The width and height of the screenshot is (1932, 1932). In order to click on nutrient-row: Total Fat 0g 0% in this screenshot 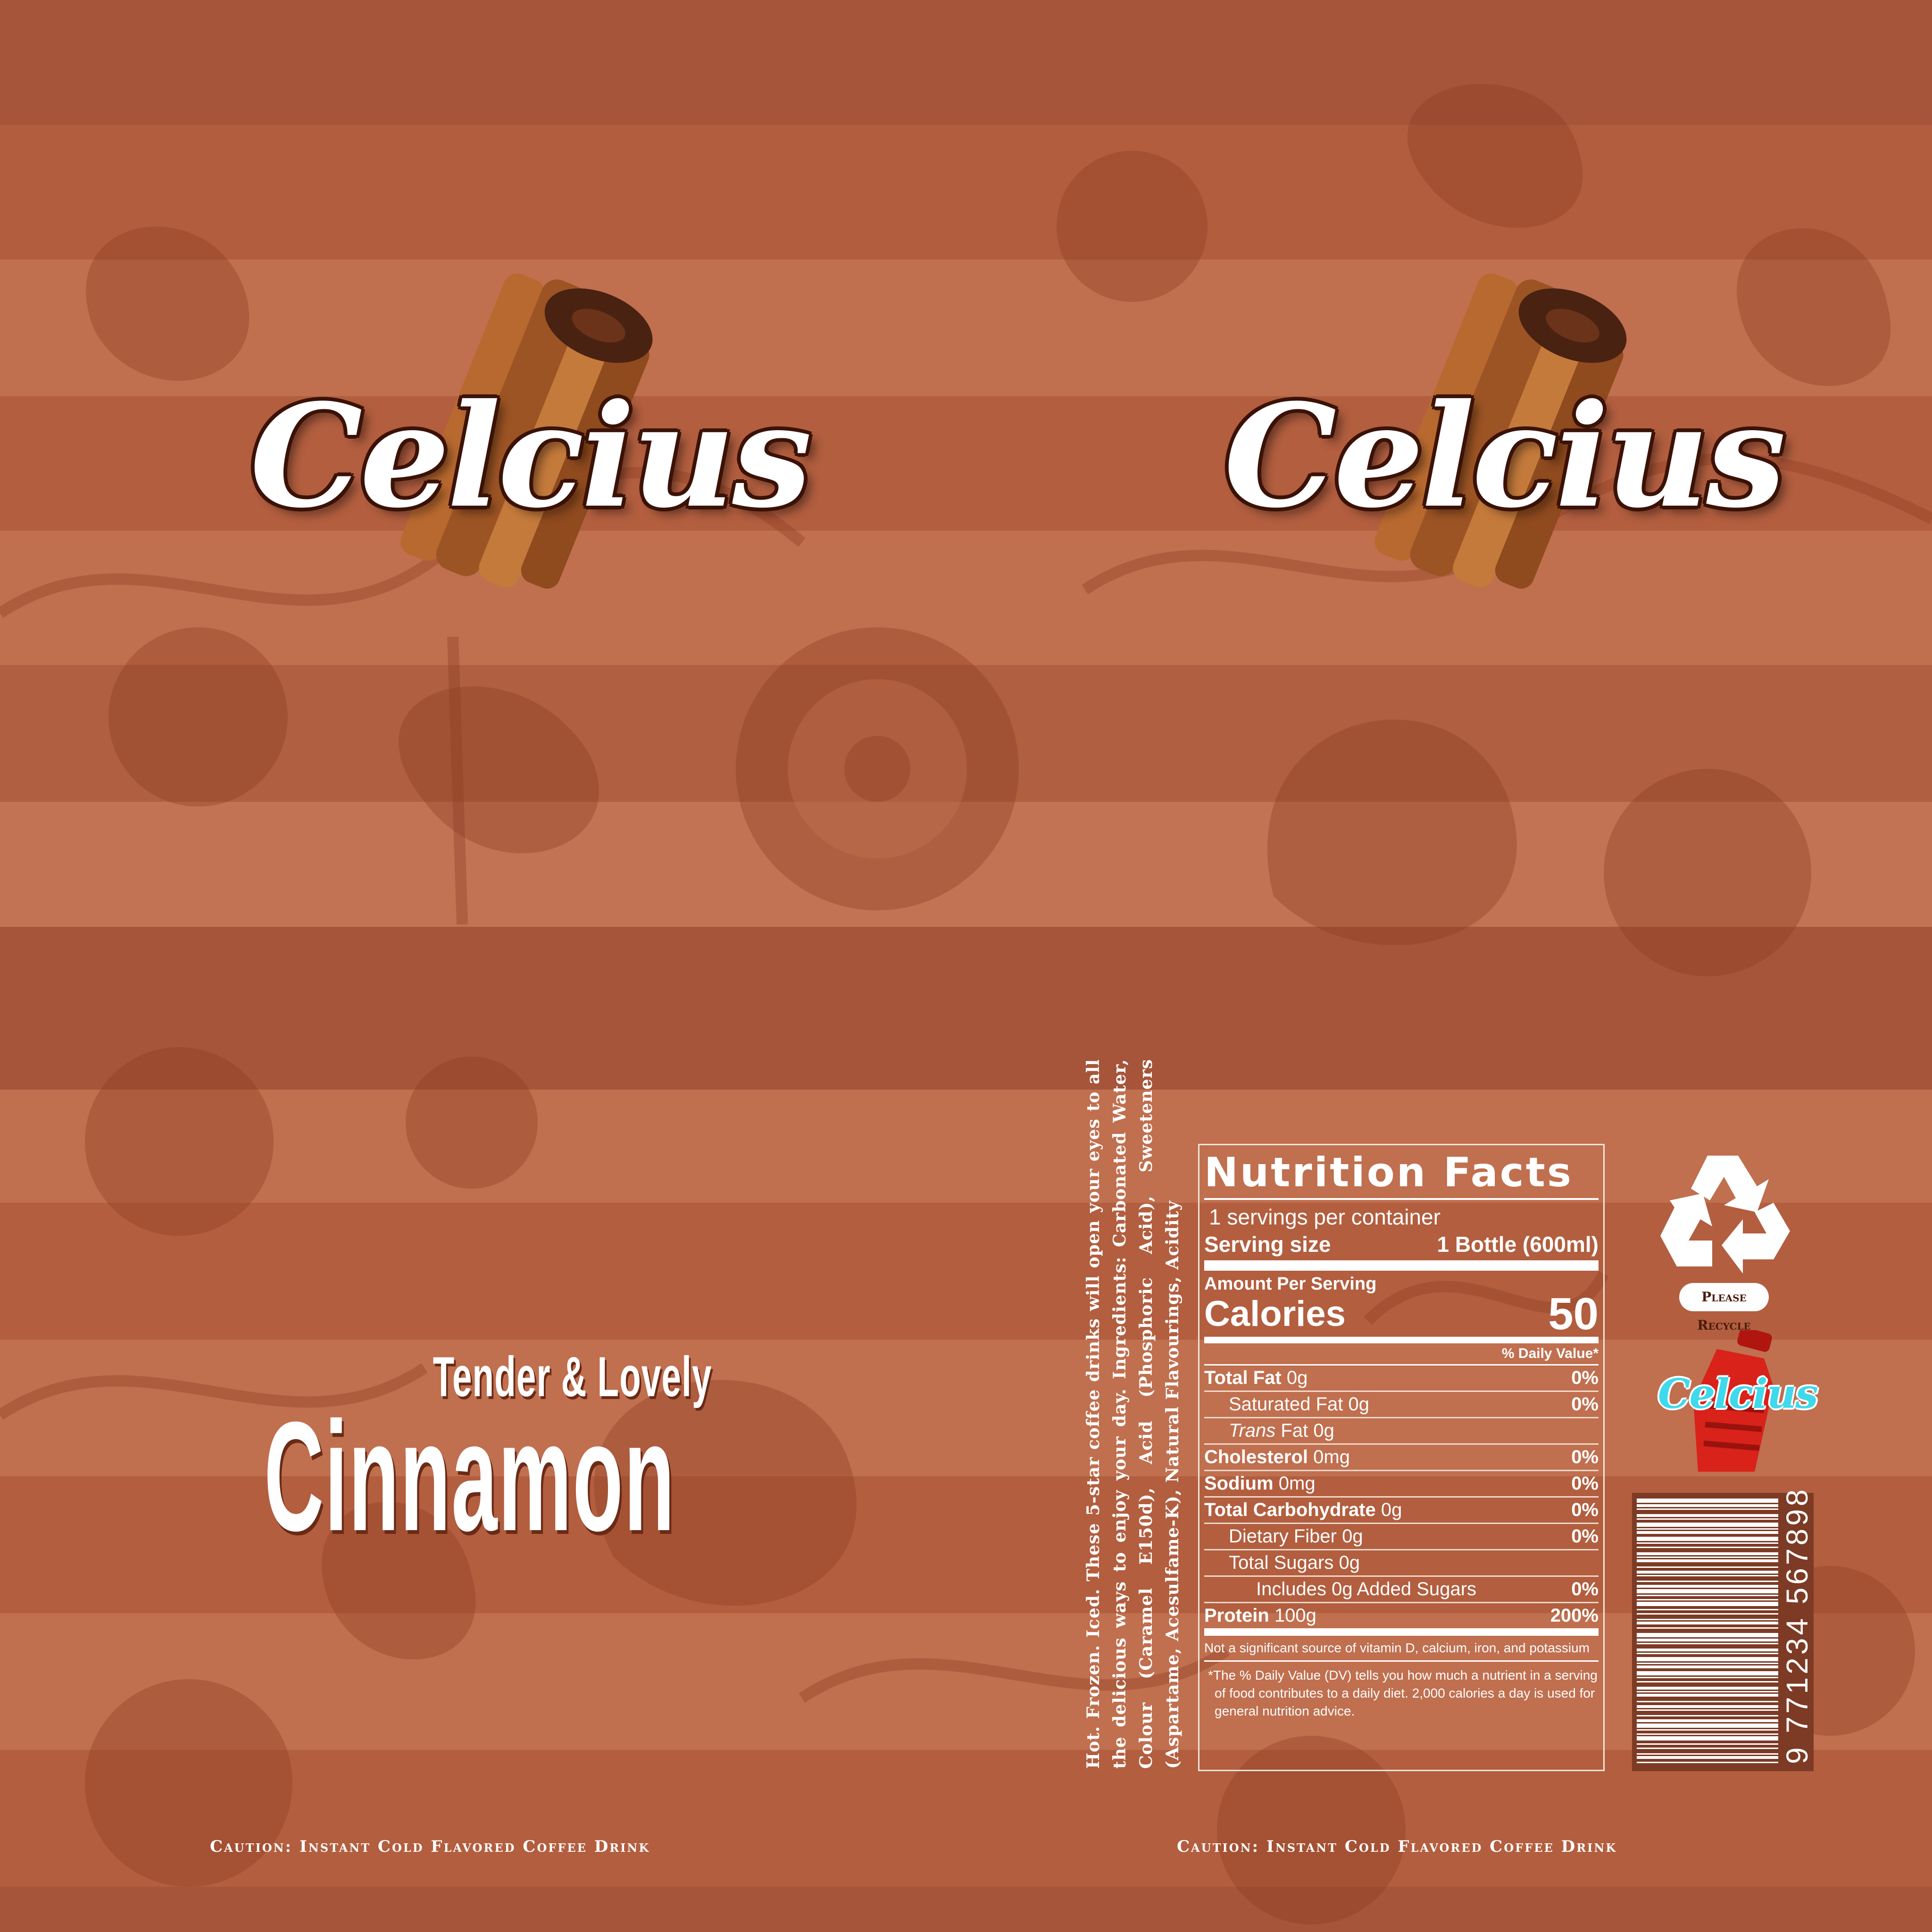, I will do `click(1402, 1379)`.